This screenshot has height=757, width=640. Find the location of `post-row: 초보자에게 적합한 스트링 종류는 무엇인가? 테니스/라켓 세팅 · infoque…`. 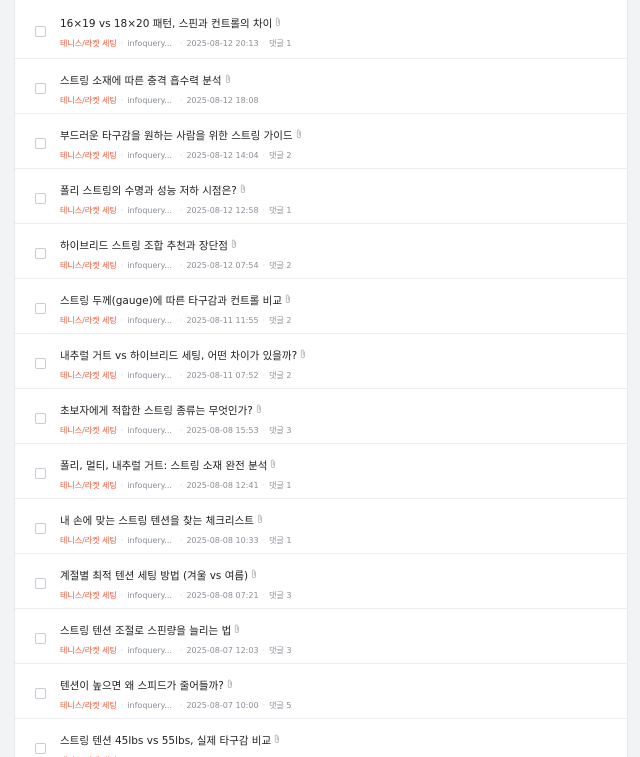

post-row: 초보자에게 적합한 스트링 종류는 무엇인가? 테니스/라켓 세팅 · infoque… is located at coordinates (321, 416).